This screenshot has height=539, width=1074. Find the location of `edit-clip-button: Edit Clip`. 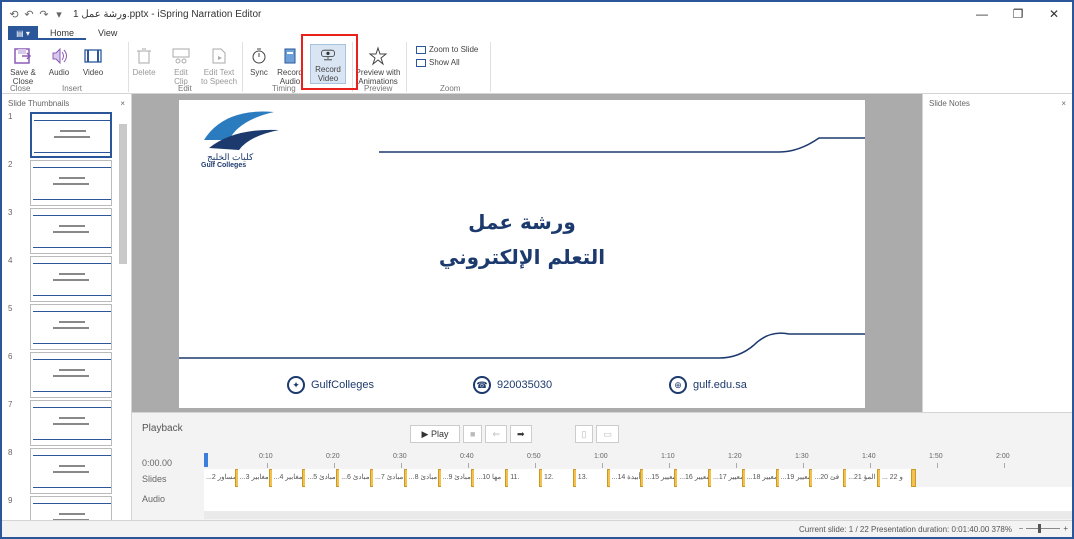

edit-clip-button: Edit Clip is located at coordinates (181, 66).